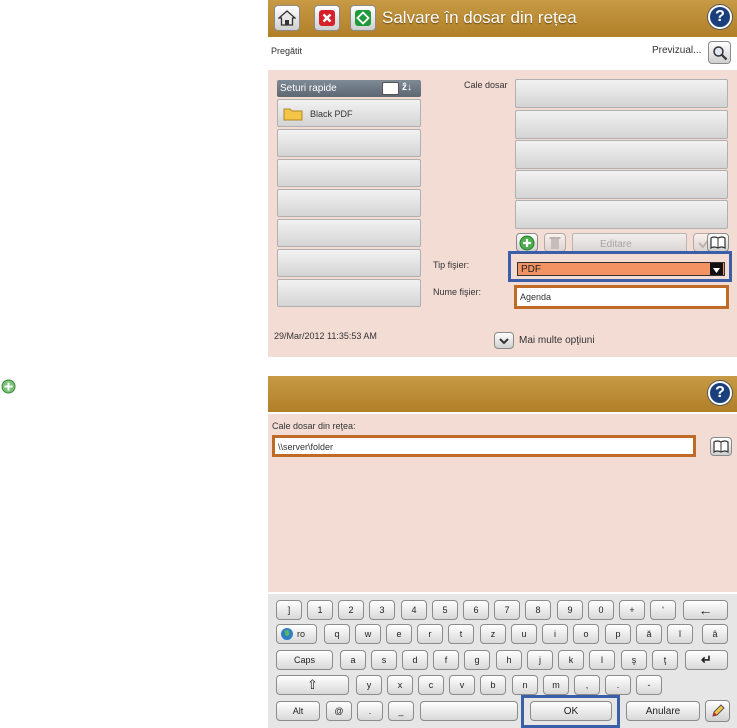 This screenshot has width=737, height=728. What do you see at coordinates (298, 711) in the screenshot?
I see `alt-key: Alt` at bounding box center [298, 711].